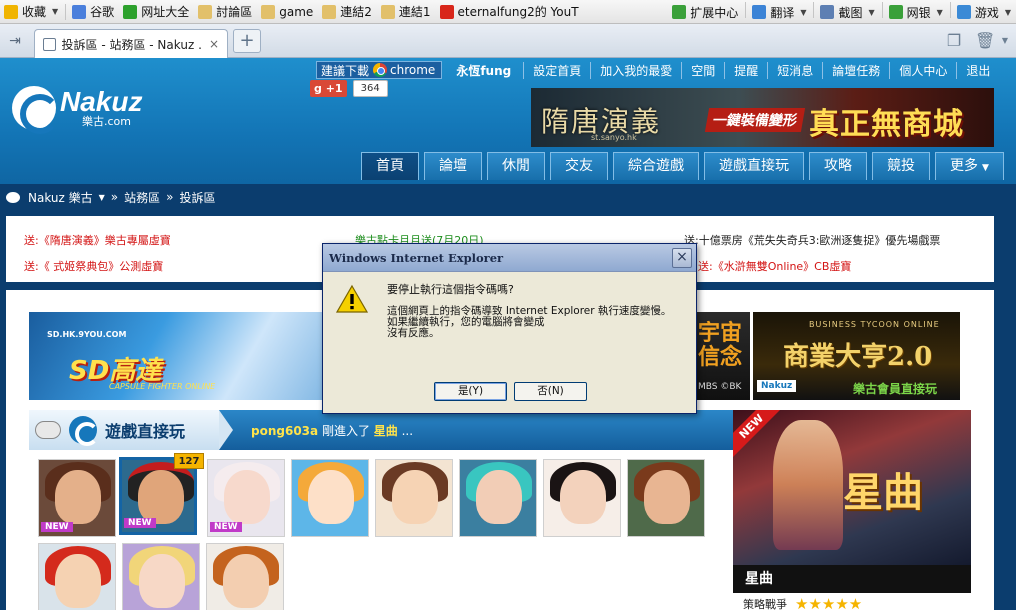  What do you see at coordinates (130, 11) in the screenshot?
I see `plus-icon` at bounding box center [130, 11].